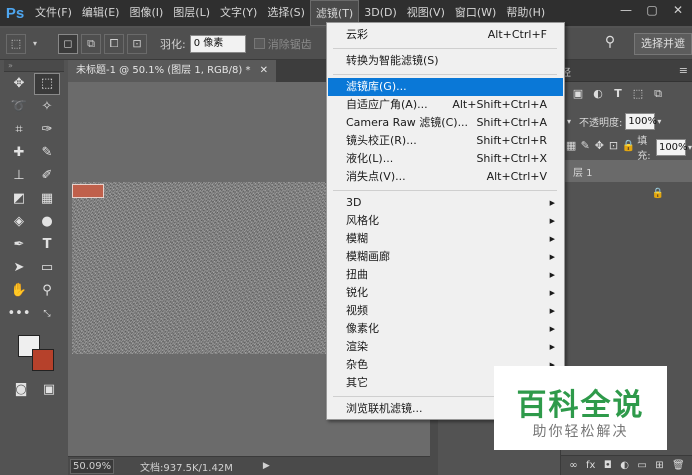 This screenshot has width=692, height=475. I want to click on search-icon: ⚲, so click(610, 44).